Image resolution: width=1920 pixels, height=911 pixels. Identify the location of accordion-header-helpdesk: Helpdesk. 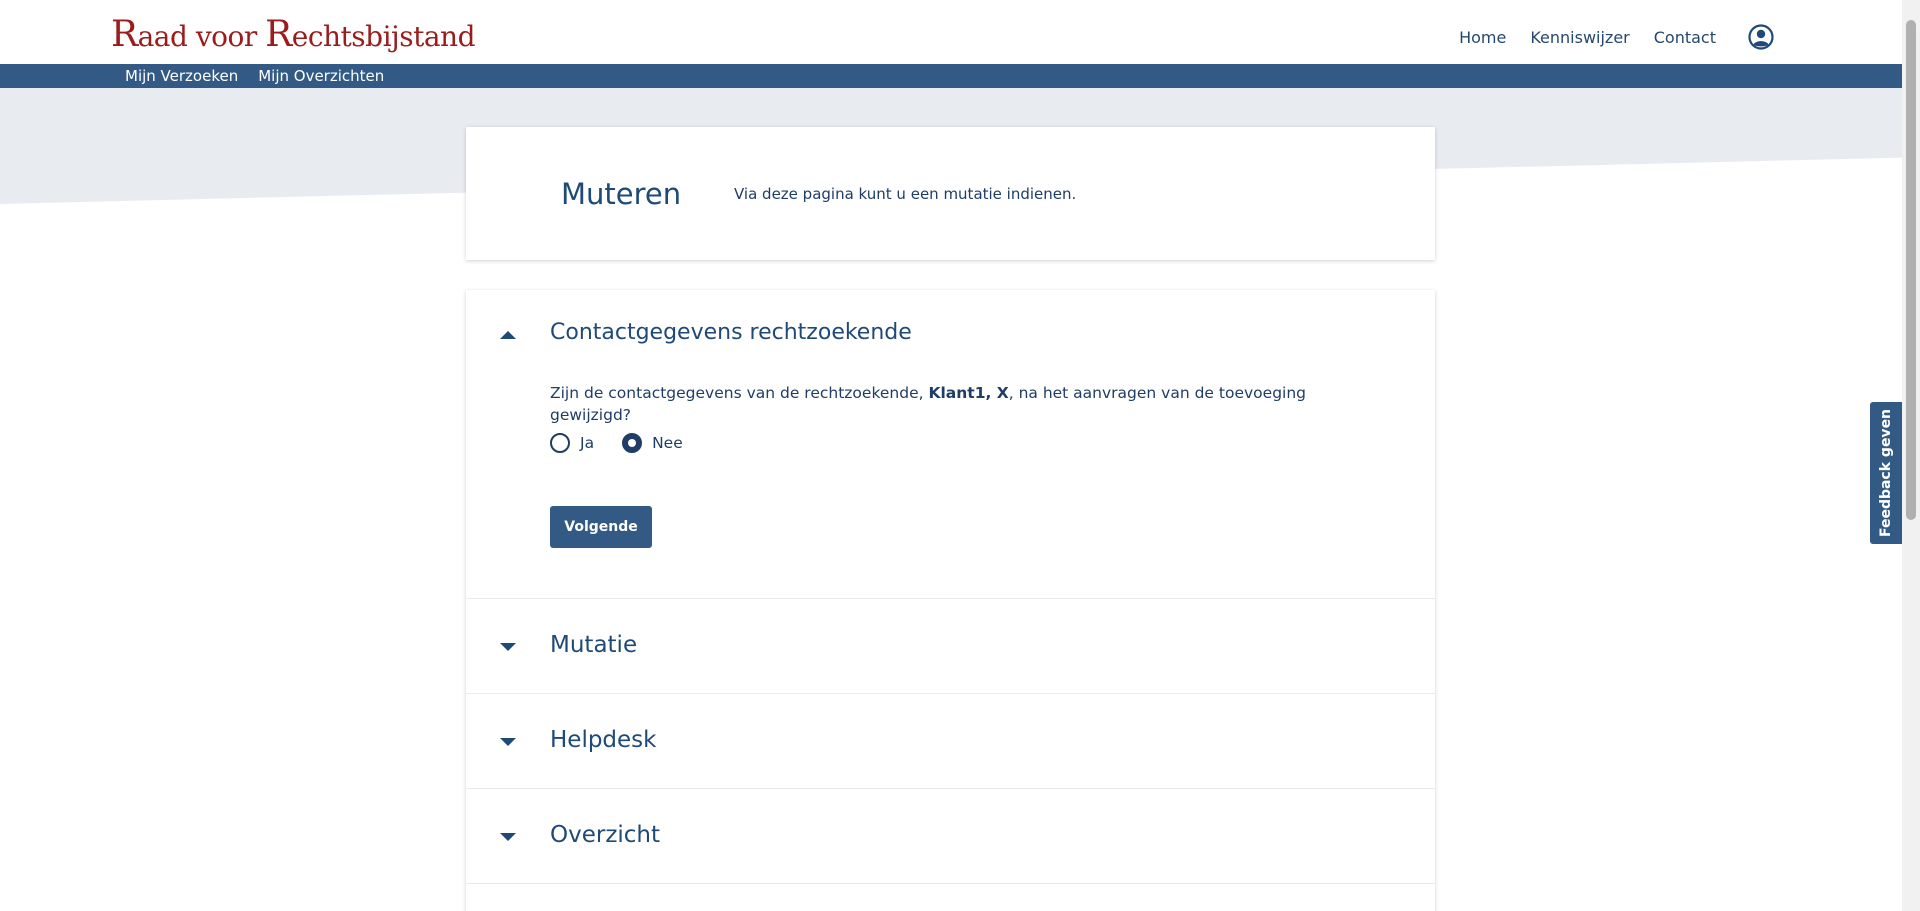
(950, 741).